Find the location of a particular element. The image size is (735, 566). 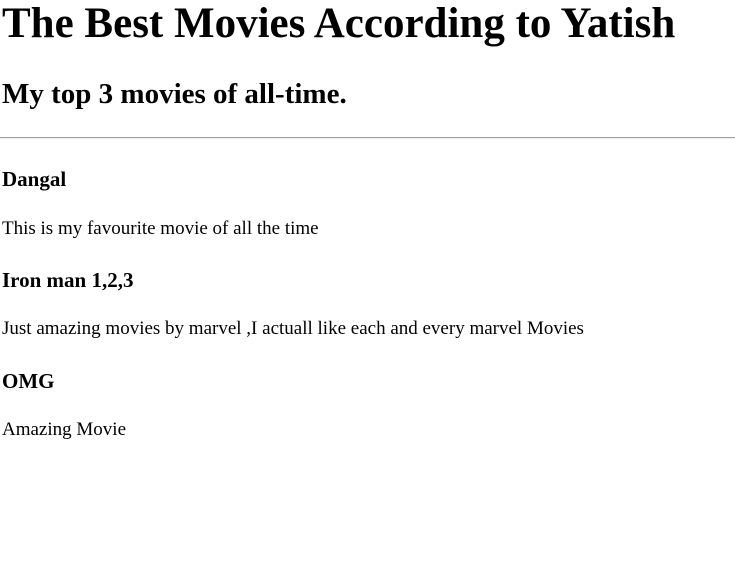

page-title: The Best Movies According to Yatish is located at coordinates (339, 23).